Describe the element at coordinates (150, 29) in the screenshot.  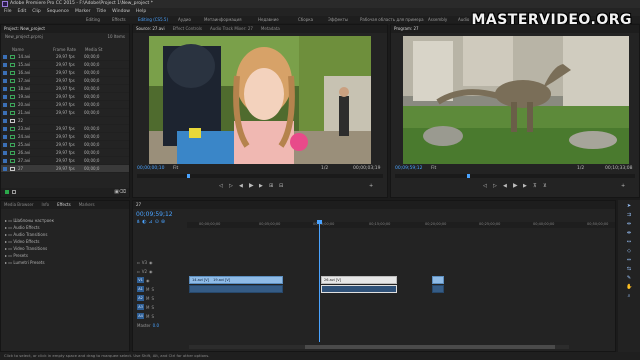
I see `tab-source: Source: 27.avi` at that location.